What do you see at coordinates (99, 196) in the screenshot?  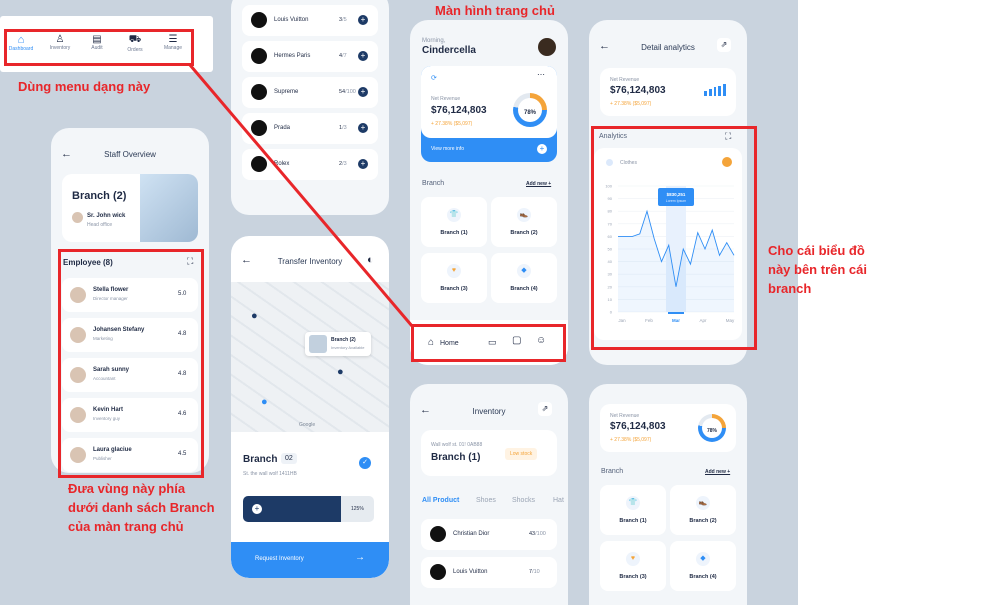 I see `branch-title: Branch (2)` at bounding box center [99, 196].